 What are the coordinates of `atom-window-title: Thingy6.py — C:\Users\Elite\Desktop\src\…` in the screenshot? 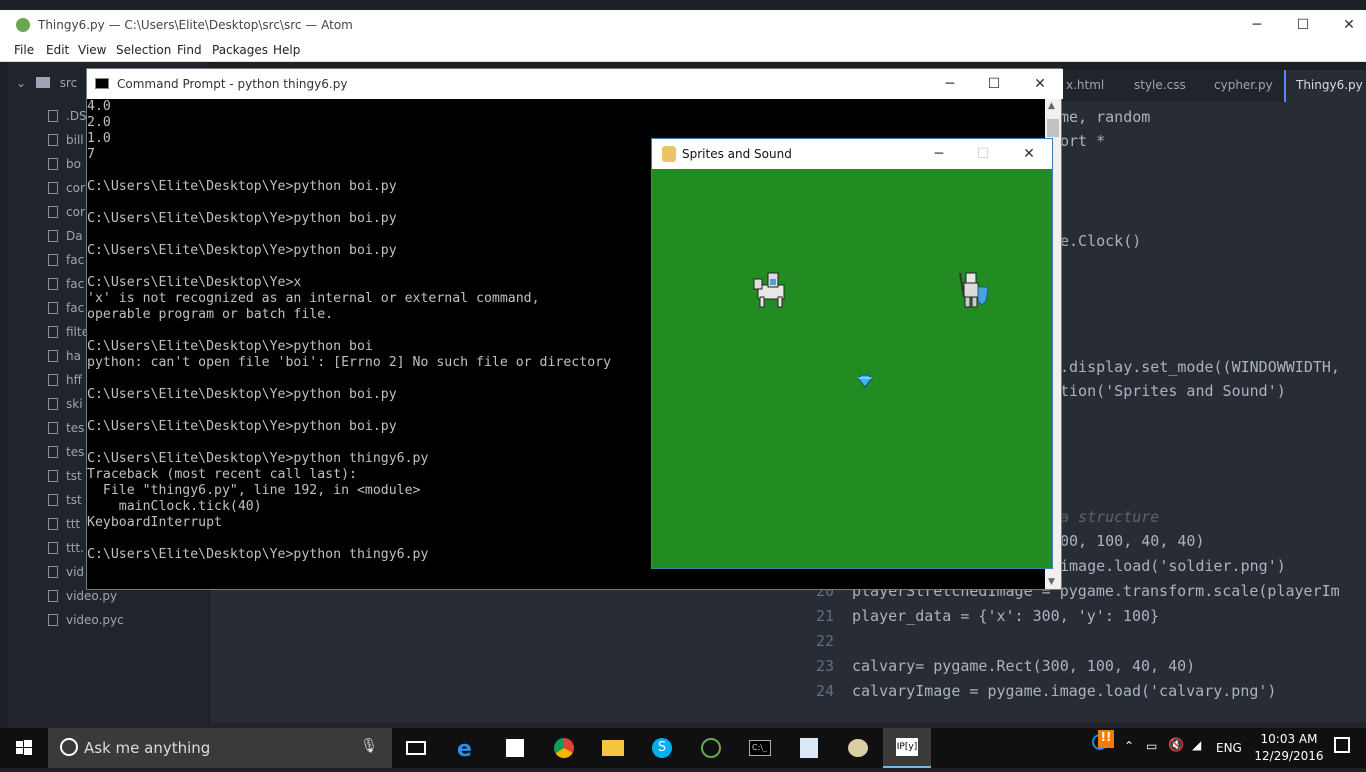 It's located at (195, 25).